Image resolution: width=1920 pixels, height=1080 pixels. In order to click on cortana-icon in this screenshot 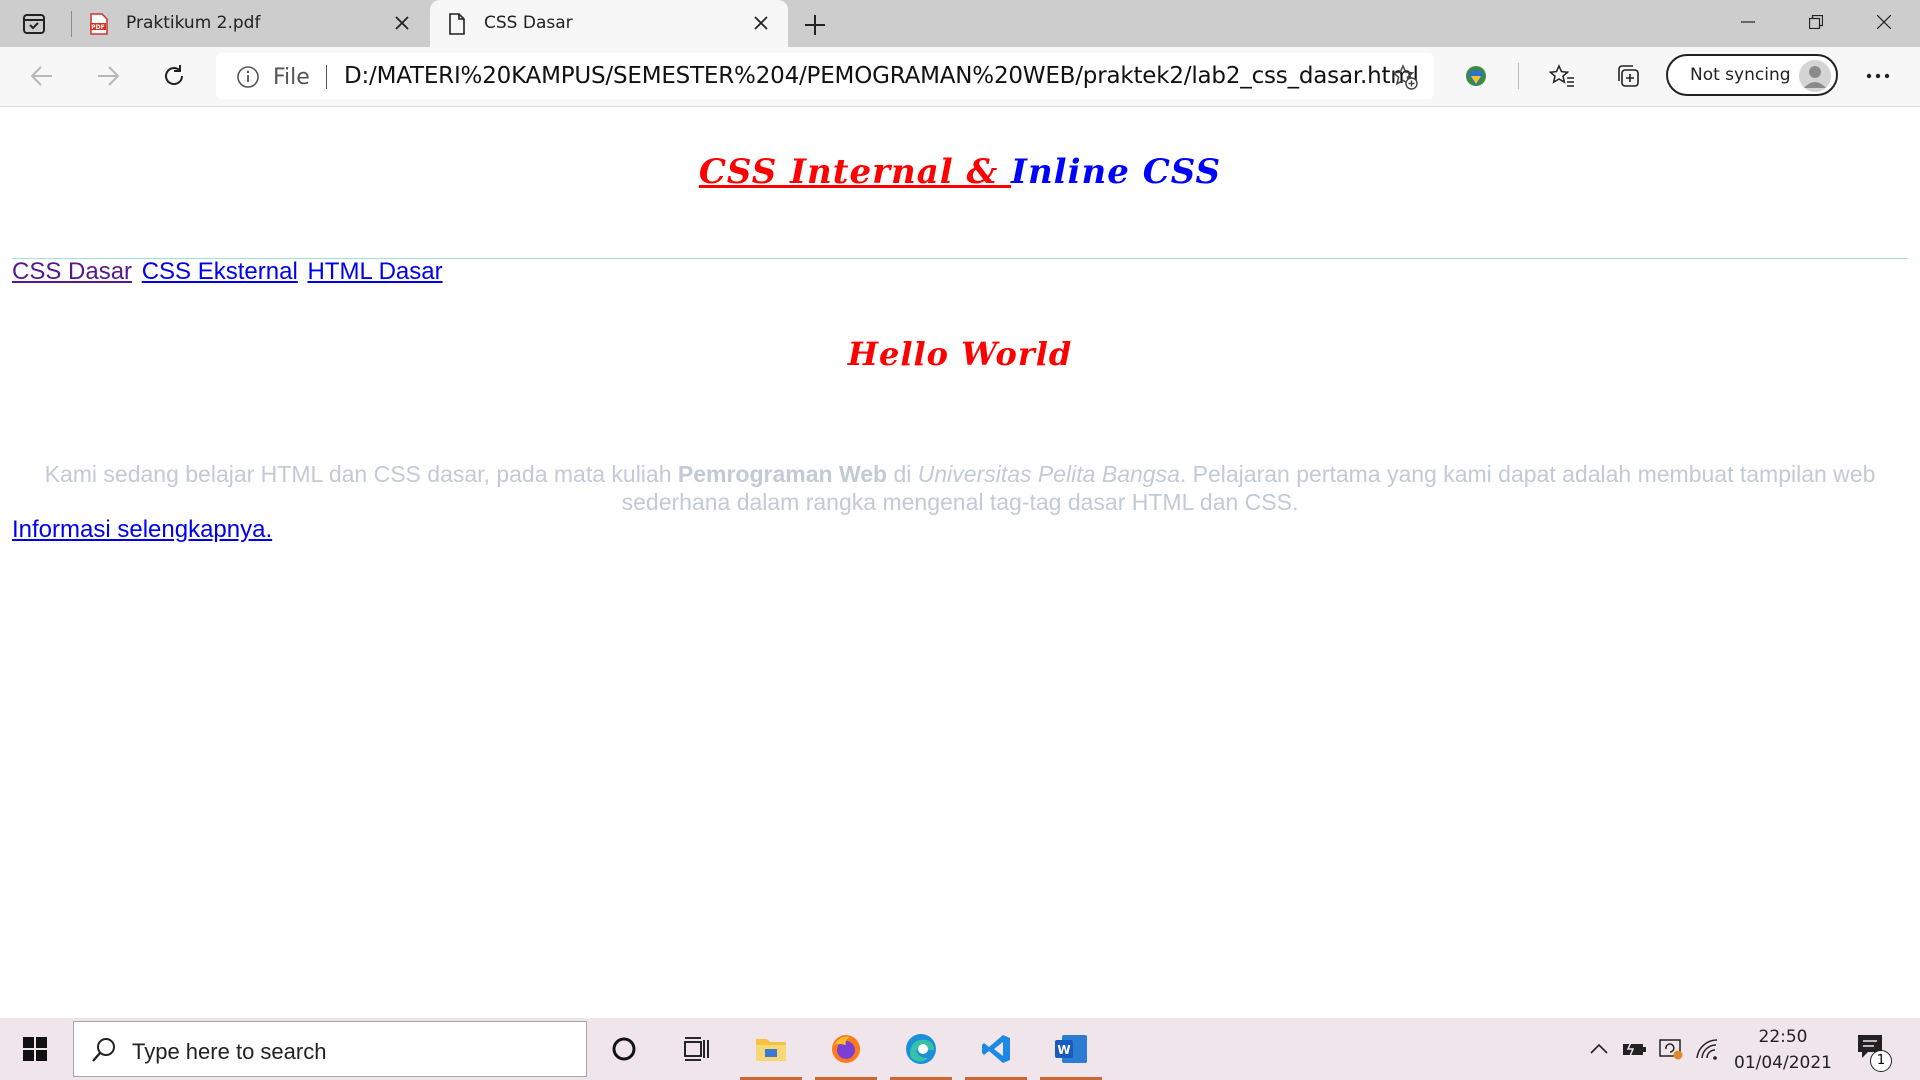, I will do `click(624, 1049)`.